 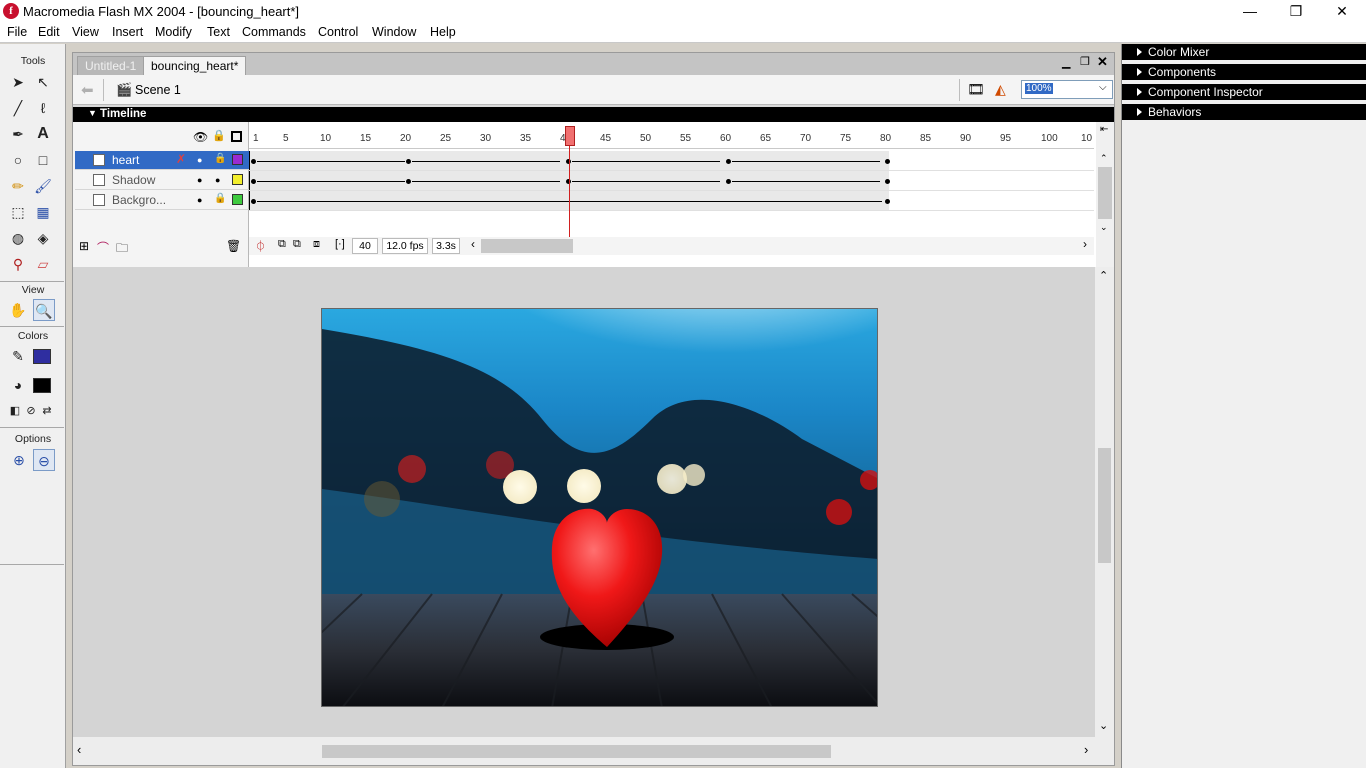 I want to click on fill-transform-tool-icon: ▦, so click(x=43, y=212).